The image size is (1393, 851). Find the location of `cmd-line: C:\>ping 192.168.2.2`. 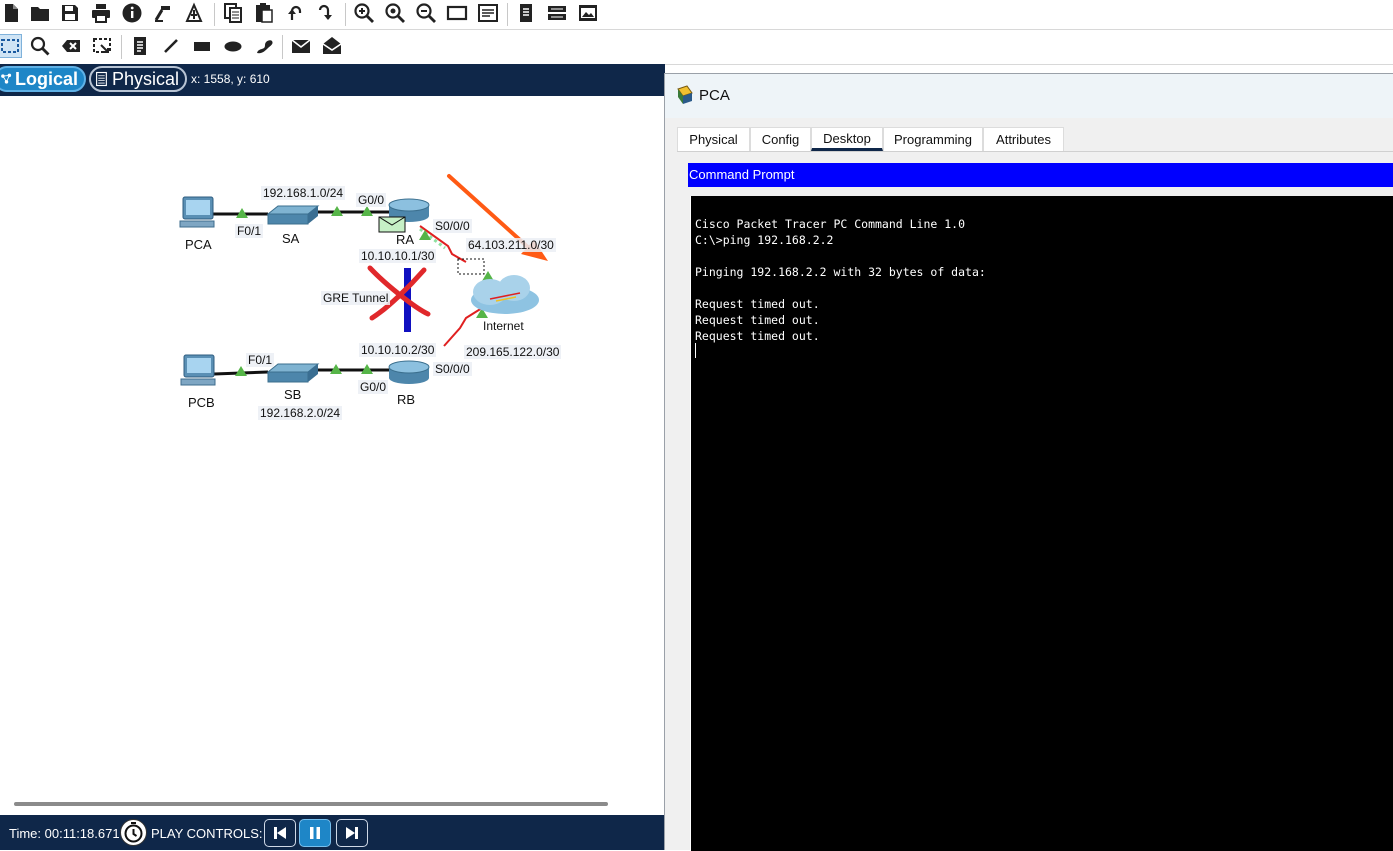

cmd-line: C:\>ping 192.168.2.2 is located at coordinates (764, 240).